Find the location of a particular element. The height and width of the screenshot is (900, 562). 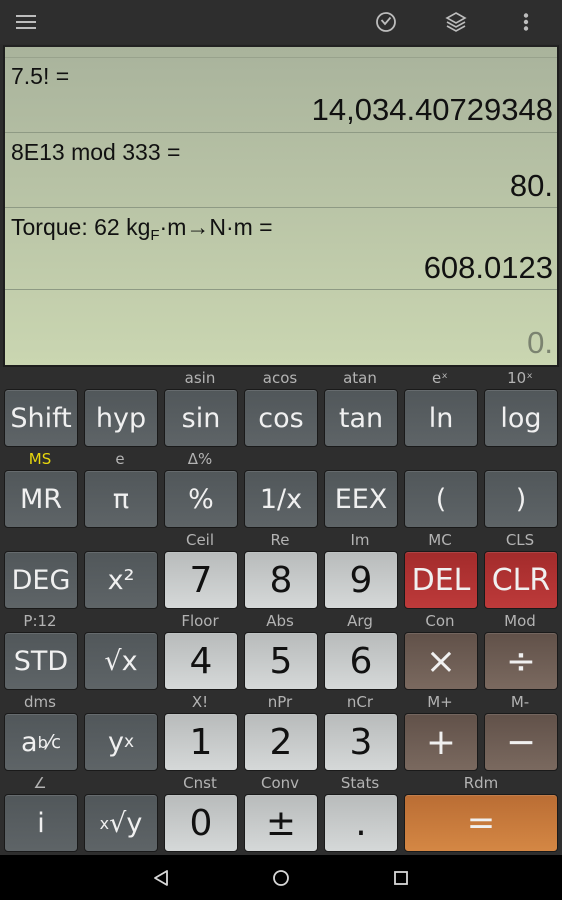

power-base: y is located at coordinates (115, 742).